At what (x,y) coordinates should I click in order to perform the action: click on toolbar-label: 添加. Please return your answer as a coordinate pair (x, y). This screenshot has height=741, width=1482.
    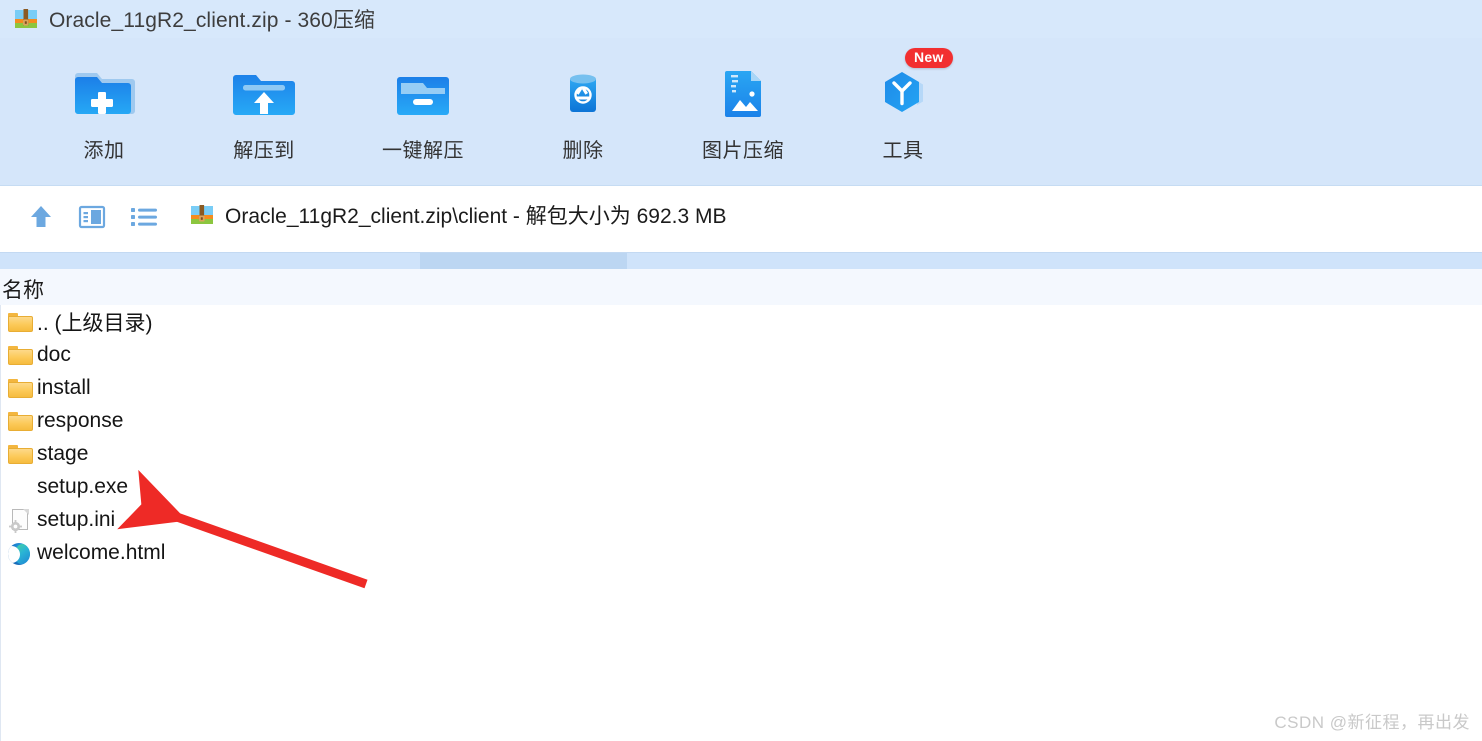
    Looking at the image, I should click on (104, 151).